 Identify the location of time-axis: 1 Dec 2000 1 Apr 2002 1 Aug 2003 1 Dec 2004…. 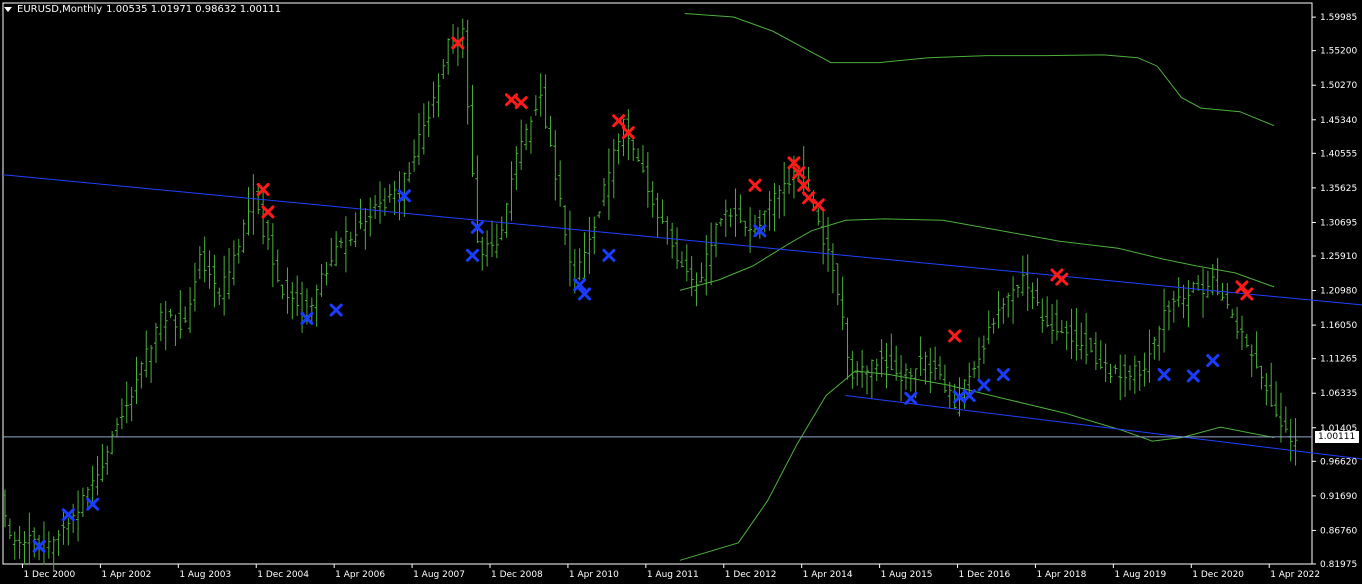
(670, 572).